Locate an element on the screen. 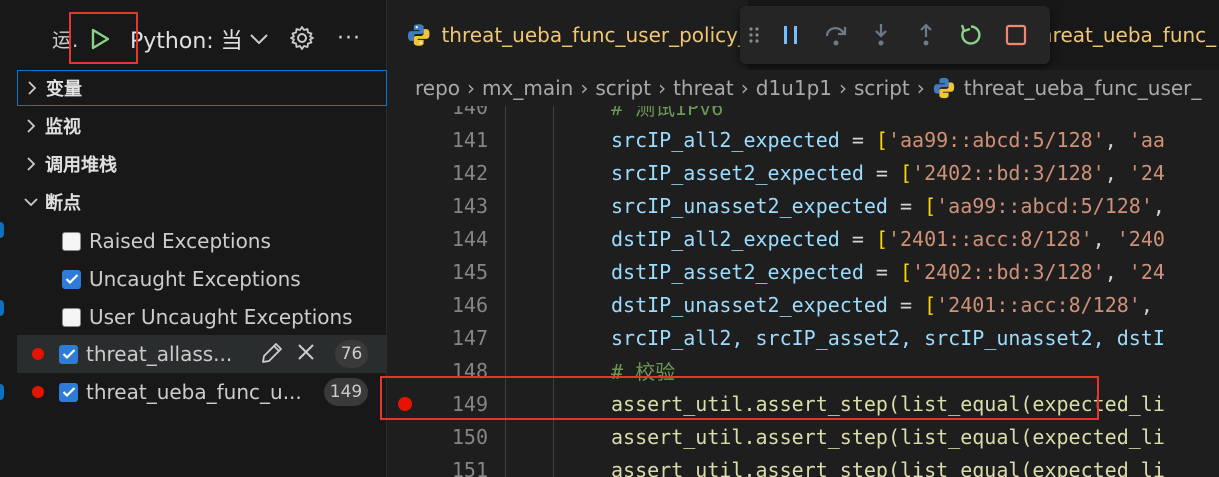  play-icon is located at coordinates (100, 39).